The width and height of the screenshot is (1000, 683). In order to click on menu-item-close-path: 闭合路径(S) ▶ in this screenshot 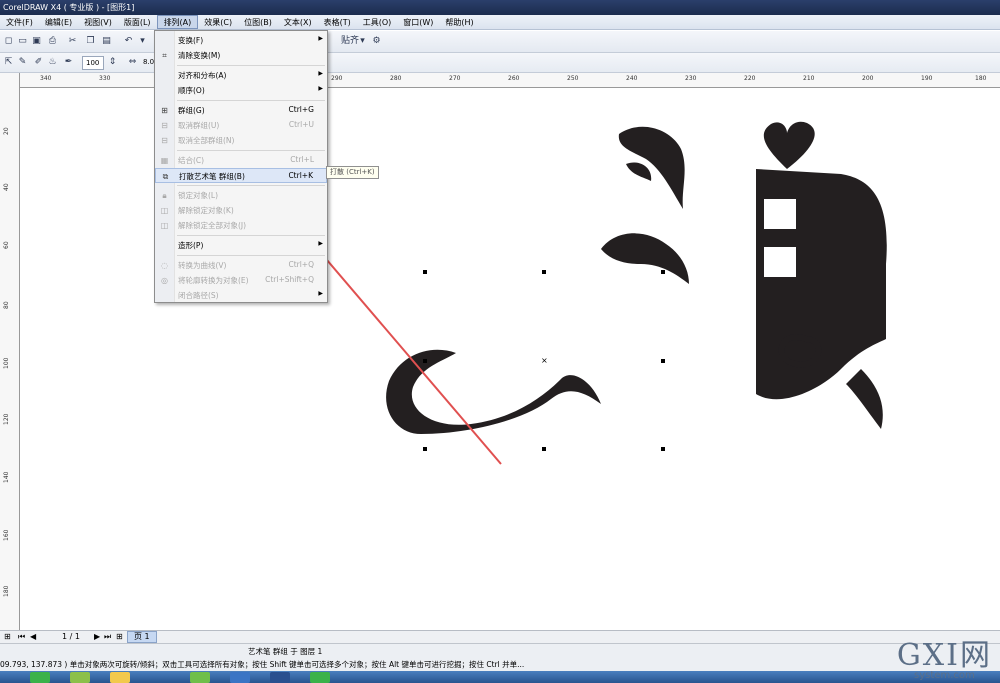, I will do `click(241, 295)`.